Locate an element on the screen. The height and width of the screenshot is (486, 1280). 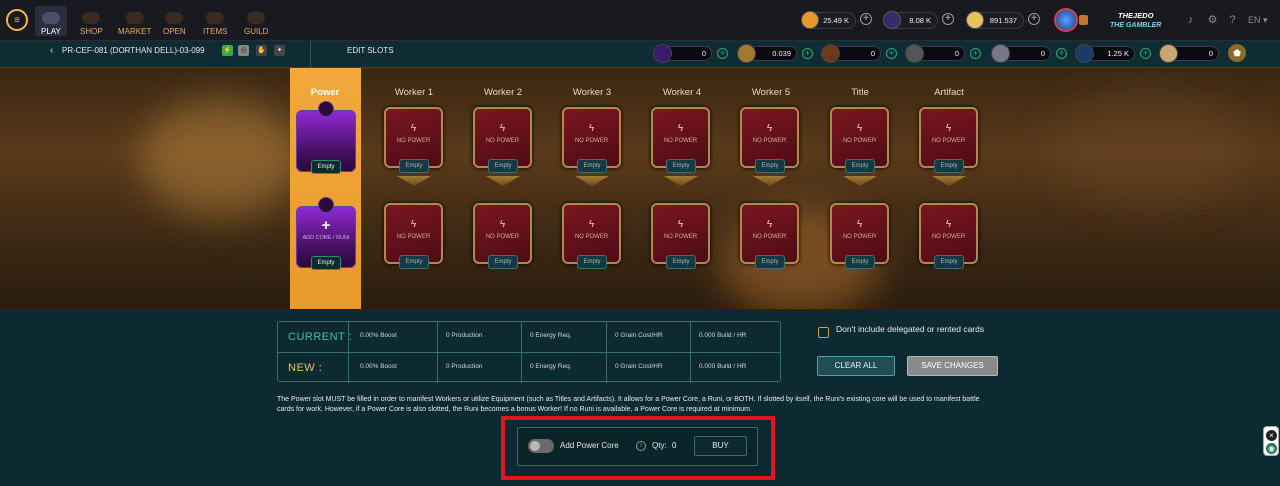
gear-icon: ⚙ is located at coordinates (1212, 20).